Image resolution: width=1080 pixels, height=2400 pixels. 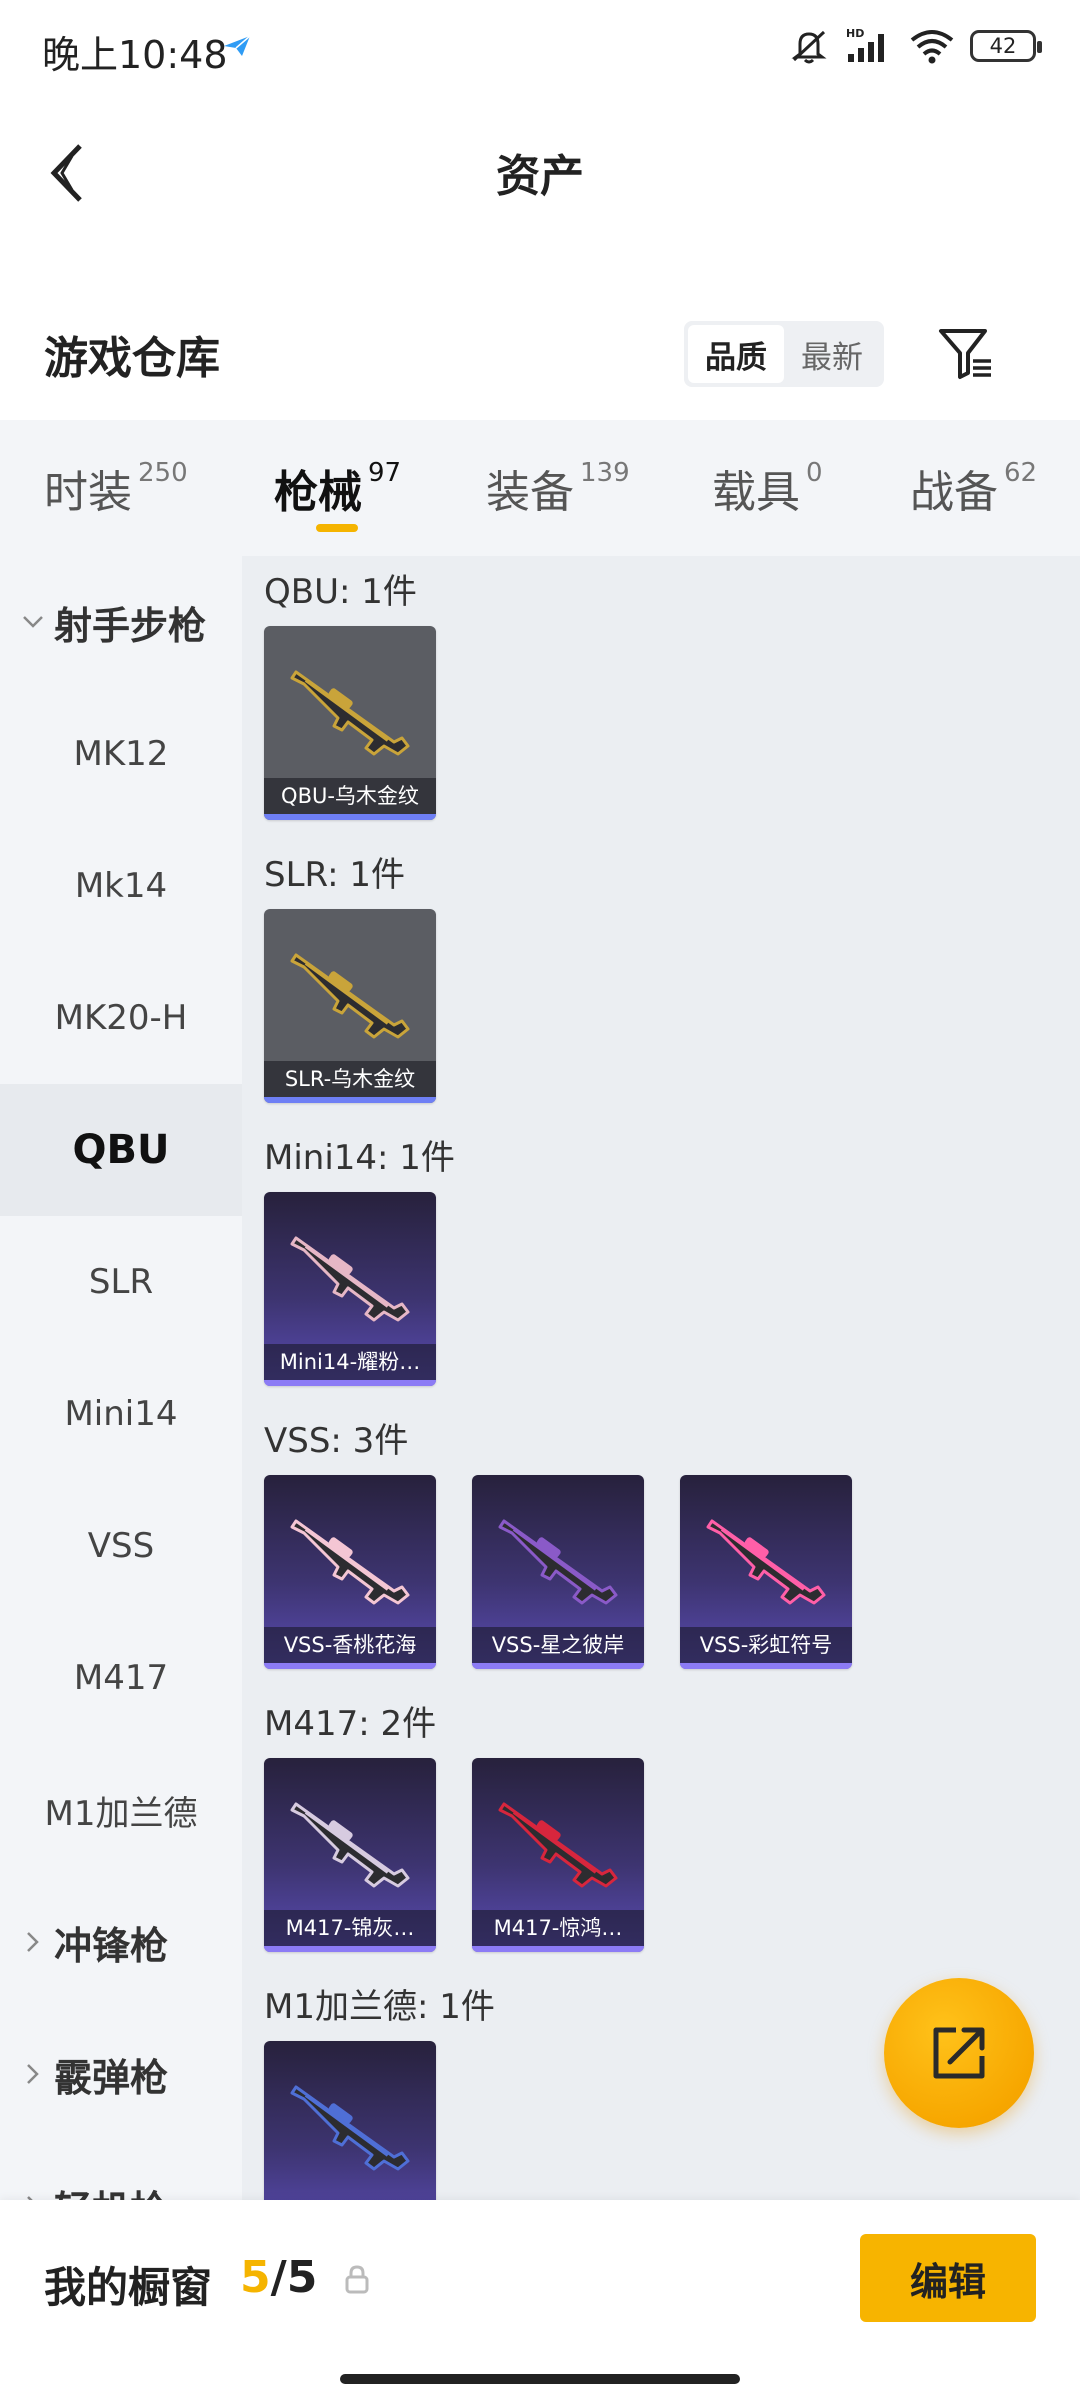 What do you see at coordinates (88, 492) in the screenshot?
I see `tab-label: 时装` at bounding box center [88, 492].